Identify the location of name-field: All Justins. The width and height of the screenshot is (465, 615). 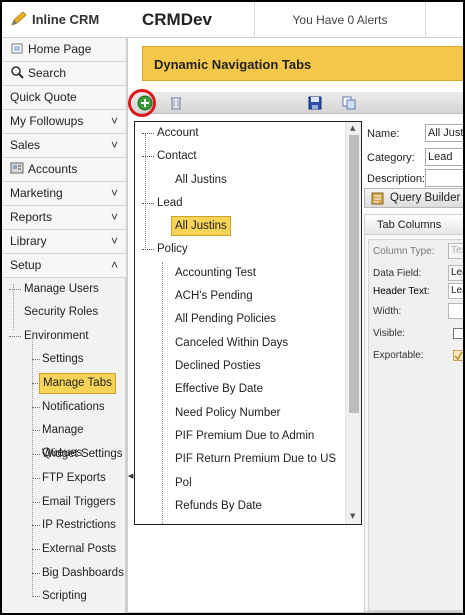
(444, 133).